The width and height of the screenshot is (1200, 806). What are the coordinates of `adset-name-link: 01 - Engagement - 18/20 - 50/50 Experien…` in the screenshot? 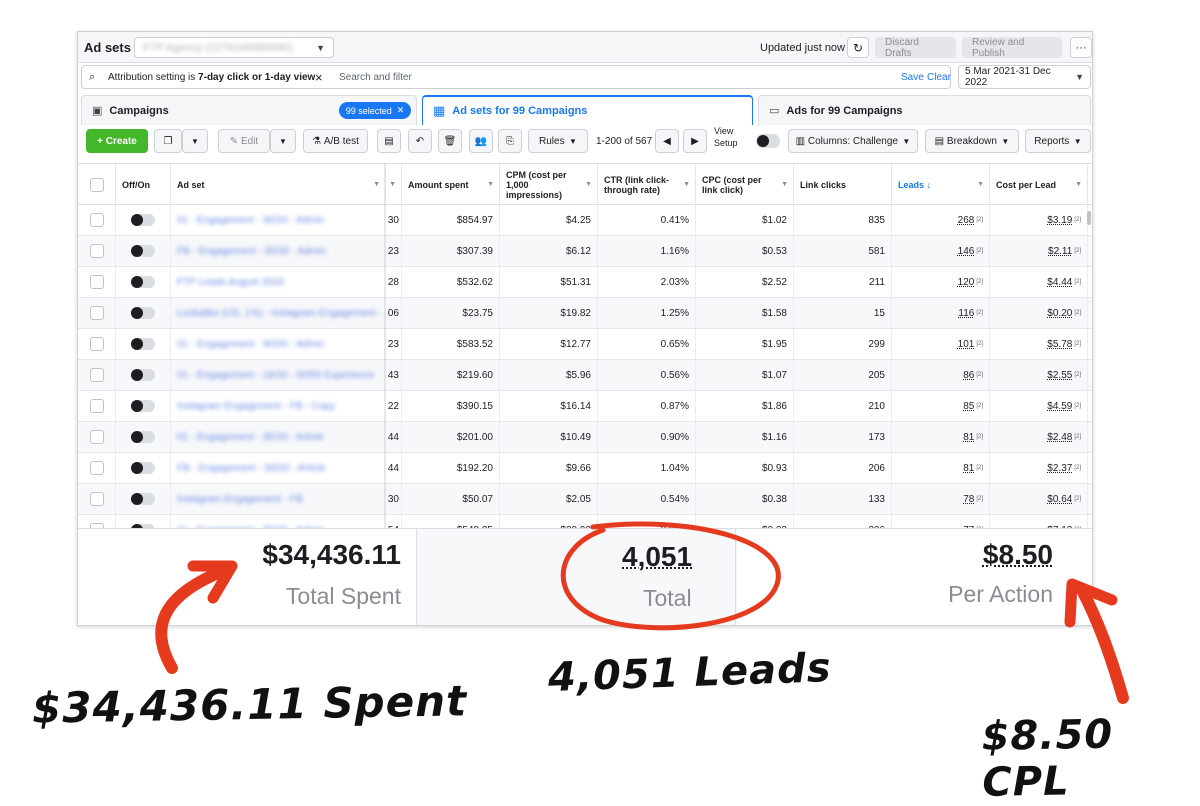 It's located at (275, 375).